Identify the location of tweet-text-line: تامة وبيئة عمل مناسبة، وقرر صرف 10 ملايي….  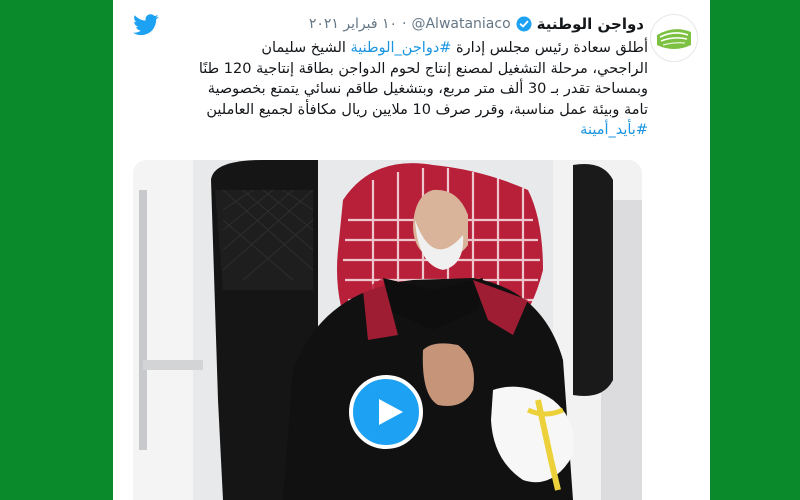
(398, 110).